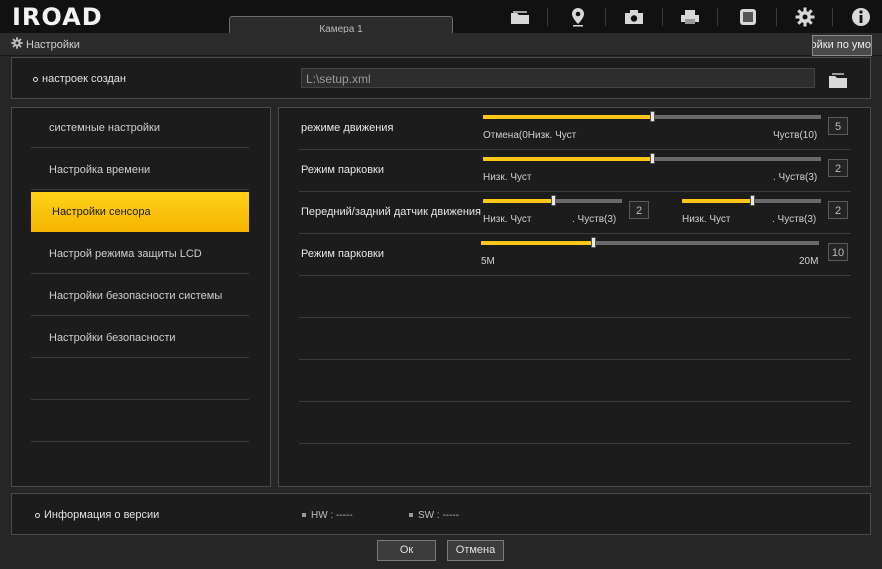 The width and height of the screenshot is (882, 569). What do you see at coordinates (441, 44) in the screenshot?
I see `settings-titlebar` at bounding box center [441, 44].